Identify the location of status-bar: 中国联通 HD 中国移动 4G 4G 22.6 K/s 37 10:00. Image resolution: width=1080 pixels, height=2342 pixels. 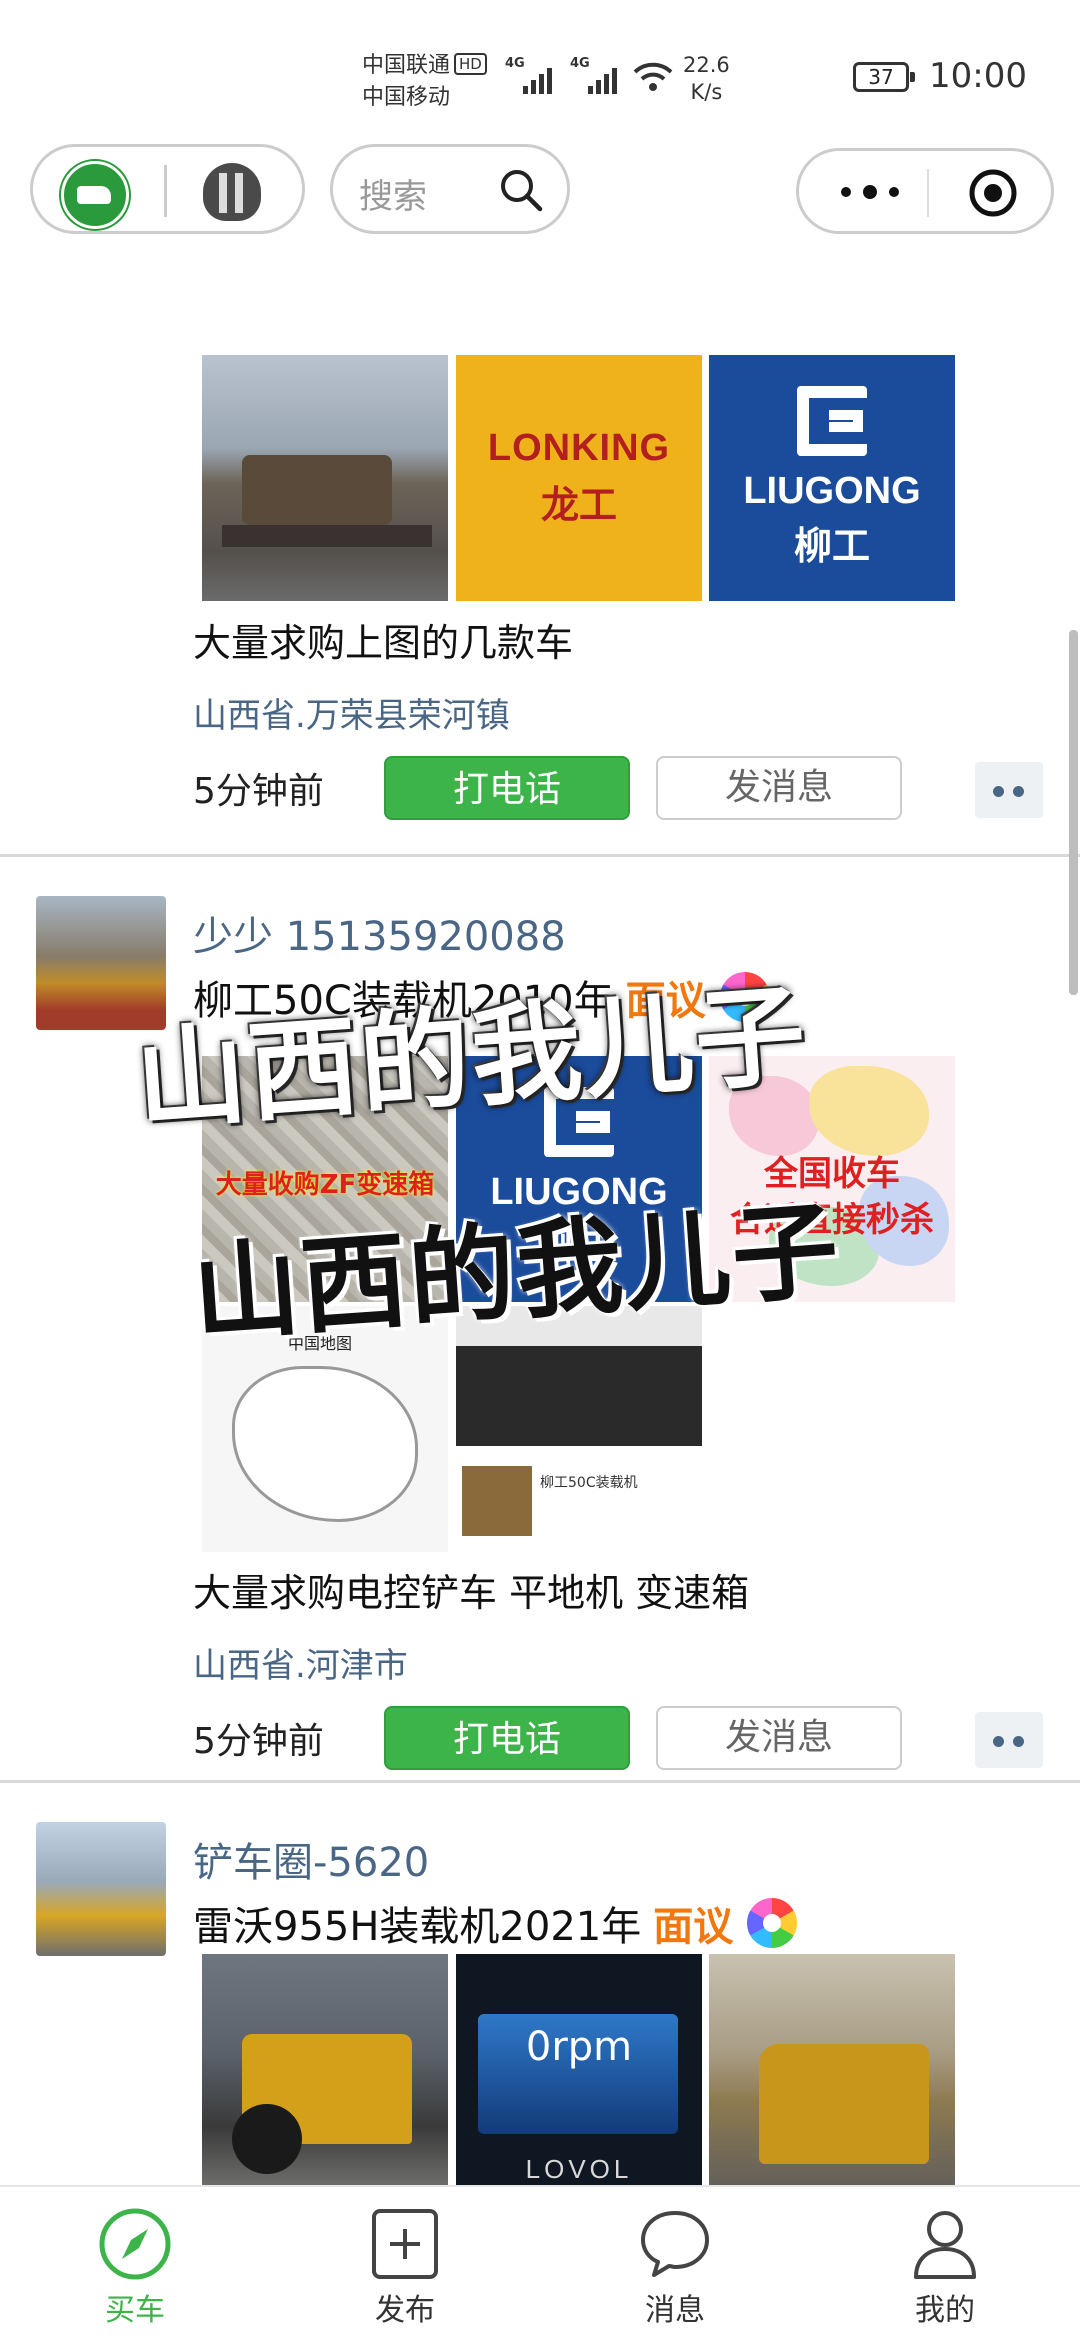
(540, 70).